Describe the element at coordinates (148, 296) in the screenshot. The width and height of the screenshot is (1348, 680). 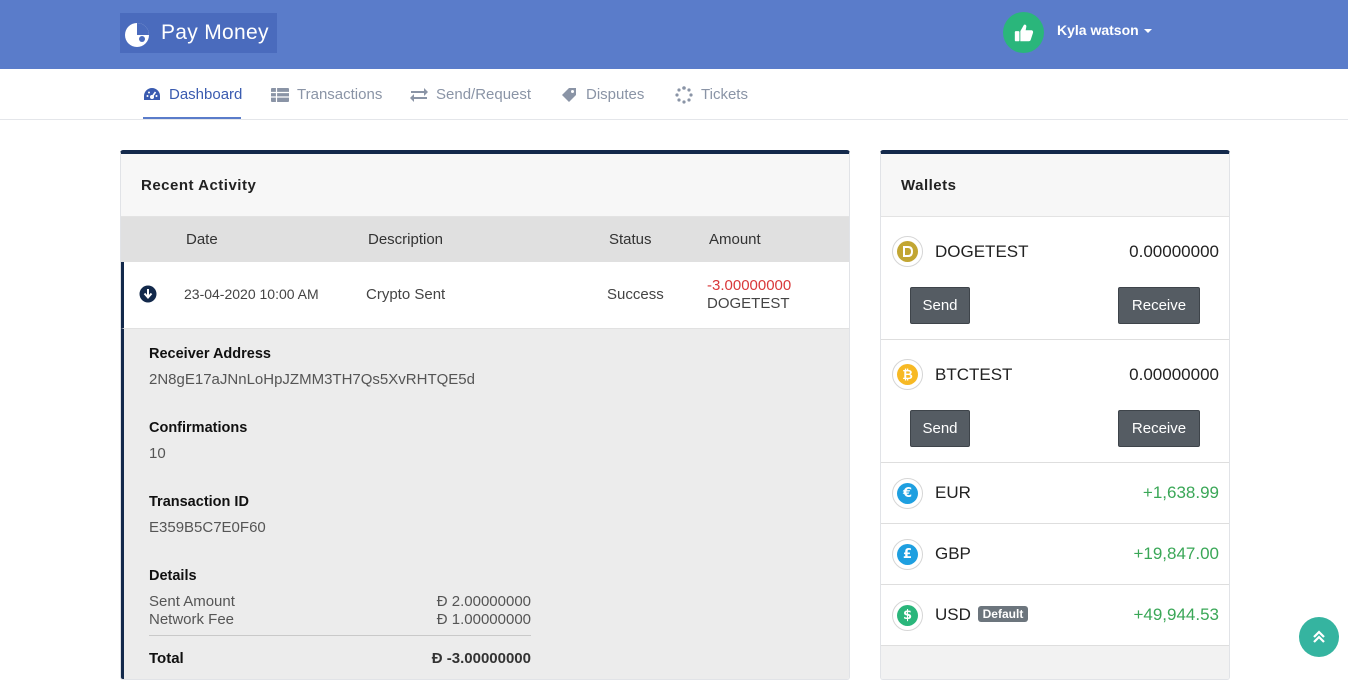
I see `expand-circle-icon` at that location.